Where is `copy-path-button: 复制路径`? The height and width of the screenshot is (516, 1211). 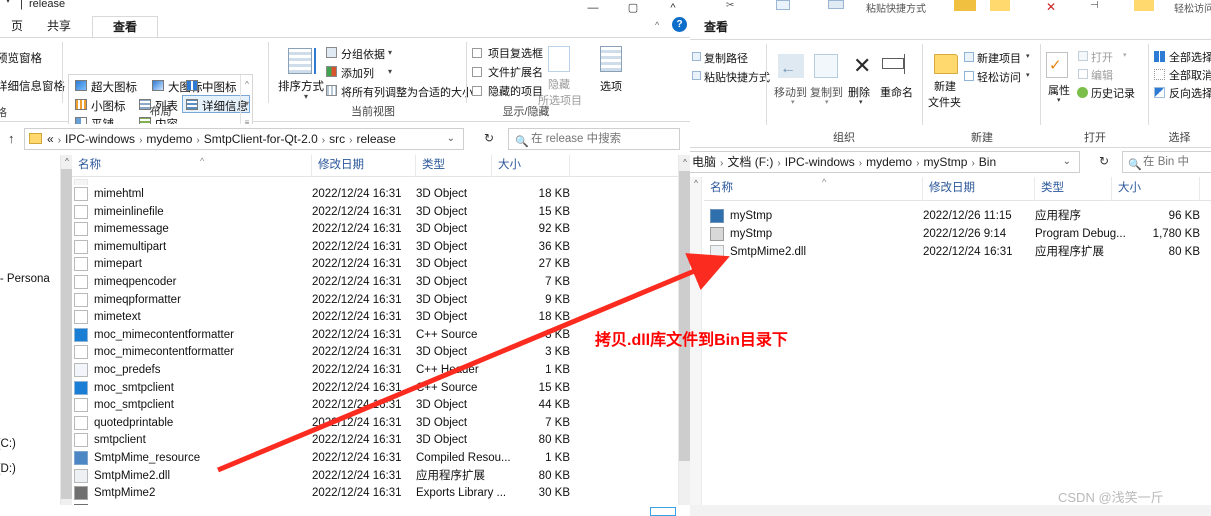 copy-path-button: 复制路径 is located at coordinates (726, 58).